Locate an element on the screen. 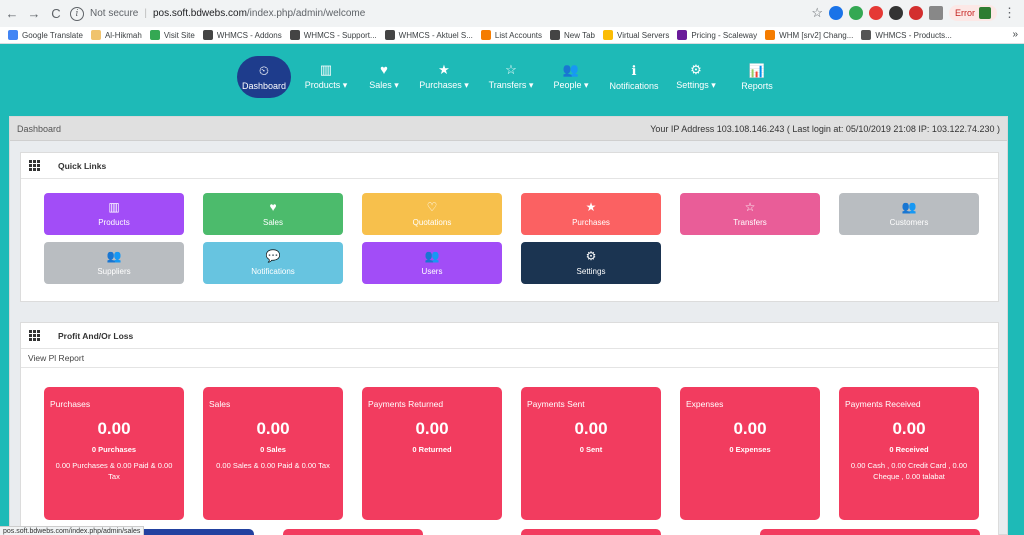 The height and width of the screenshot is (535, 1024). nav-icon: 👥 is located at coordinates (571, 69).